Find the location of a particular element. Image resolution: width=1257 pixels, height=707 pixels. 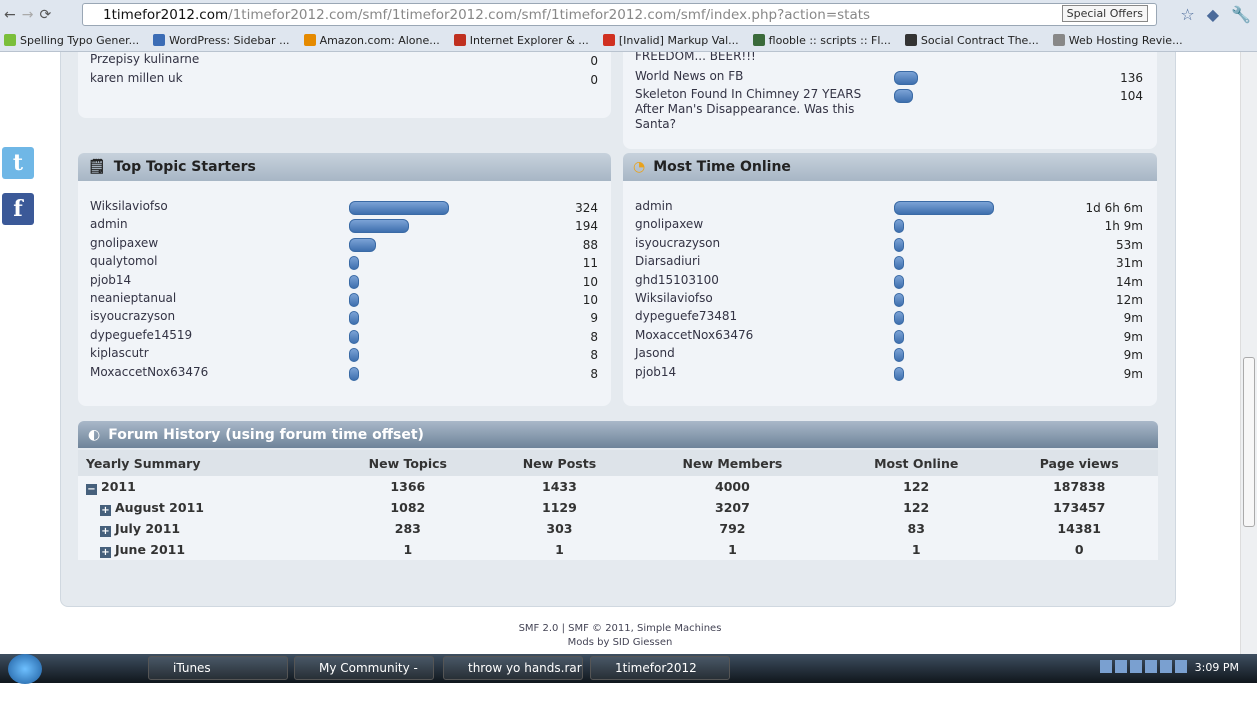

forward-icon: → is located at coordinates (28, 15).